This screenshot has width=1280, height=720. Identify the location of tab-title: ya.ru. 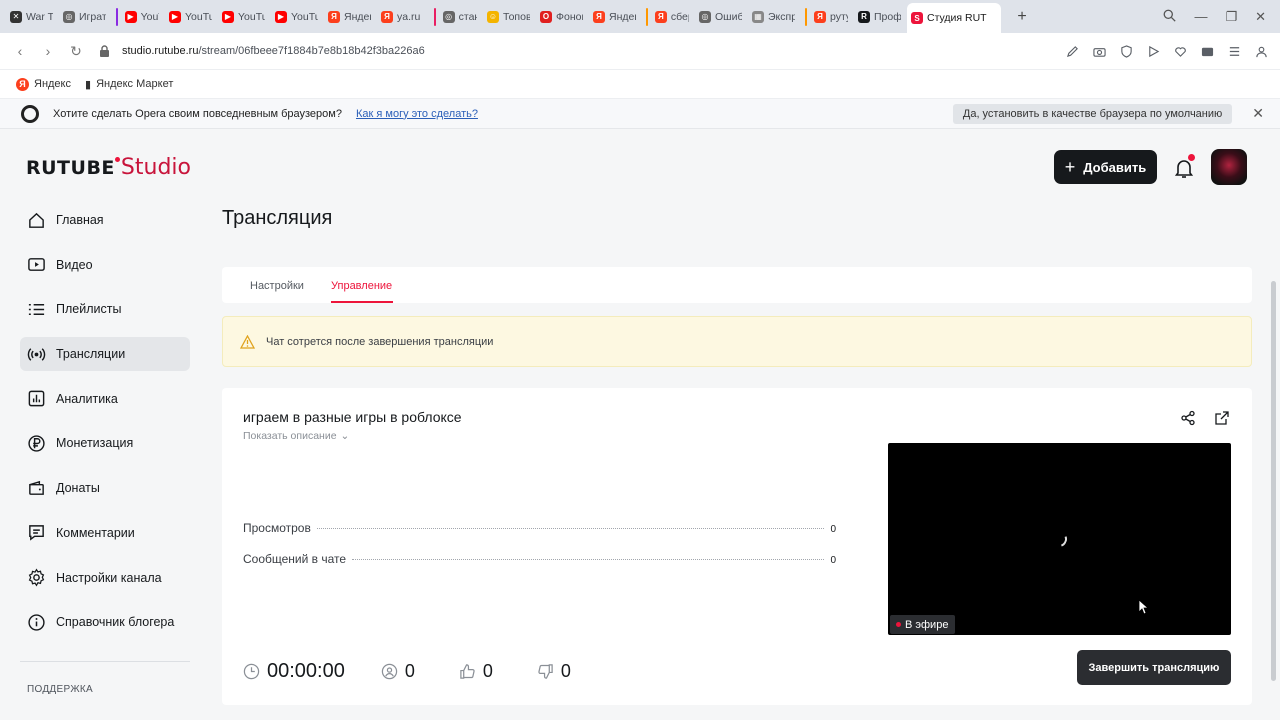
(409, 16).